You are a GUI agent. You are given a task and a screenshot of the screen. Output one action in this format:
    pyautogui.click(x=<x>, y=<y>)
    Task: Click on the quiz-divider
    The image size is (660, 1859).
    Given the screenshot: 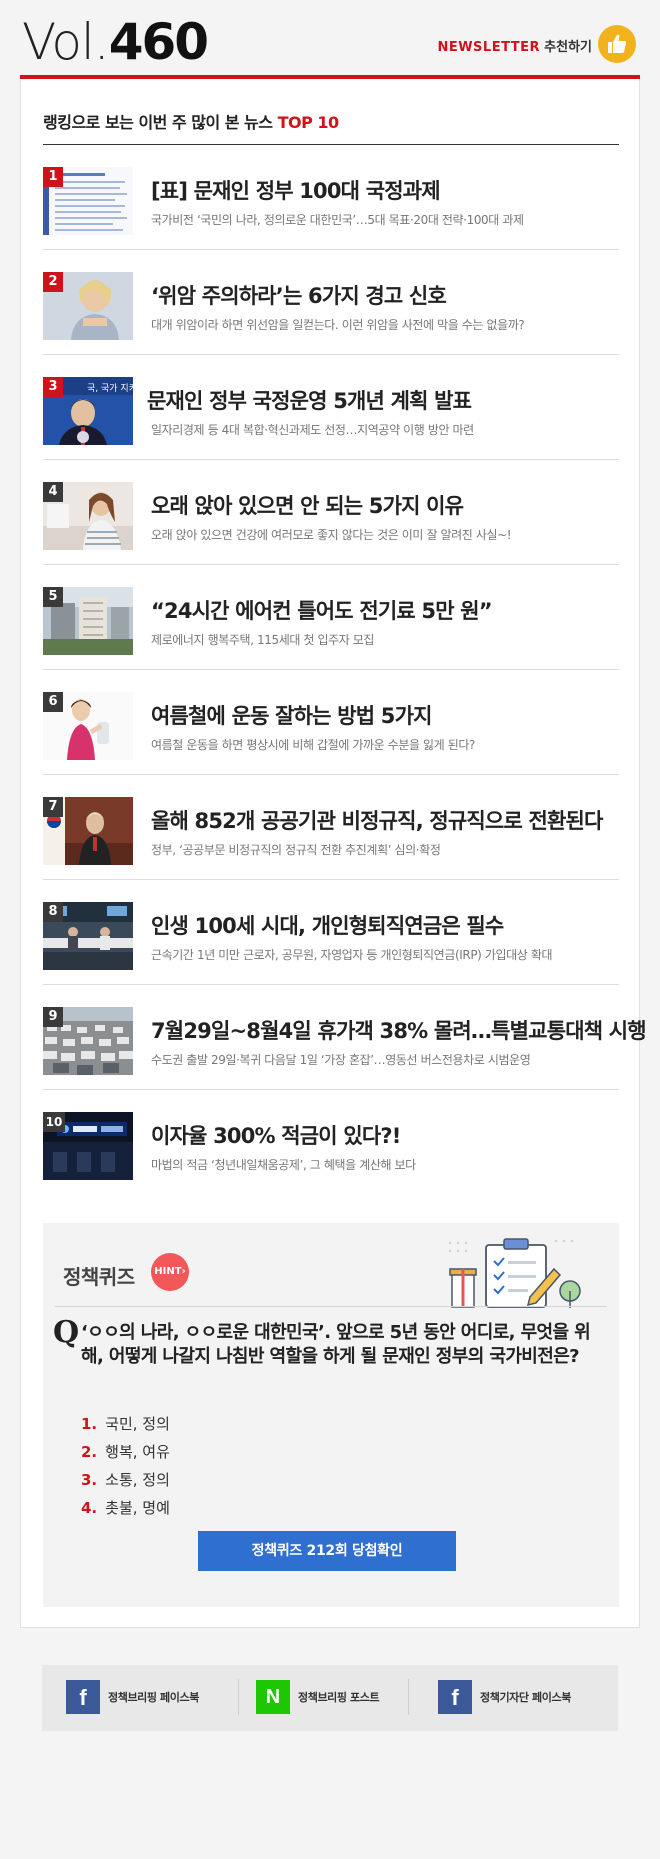 What is the action you would take?
    pyautogui.click(x=331, y=1306)
    